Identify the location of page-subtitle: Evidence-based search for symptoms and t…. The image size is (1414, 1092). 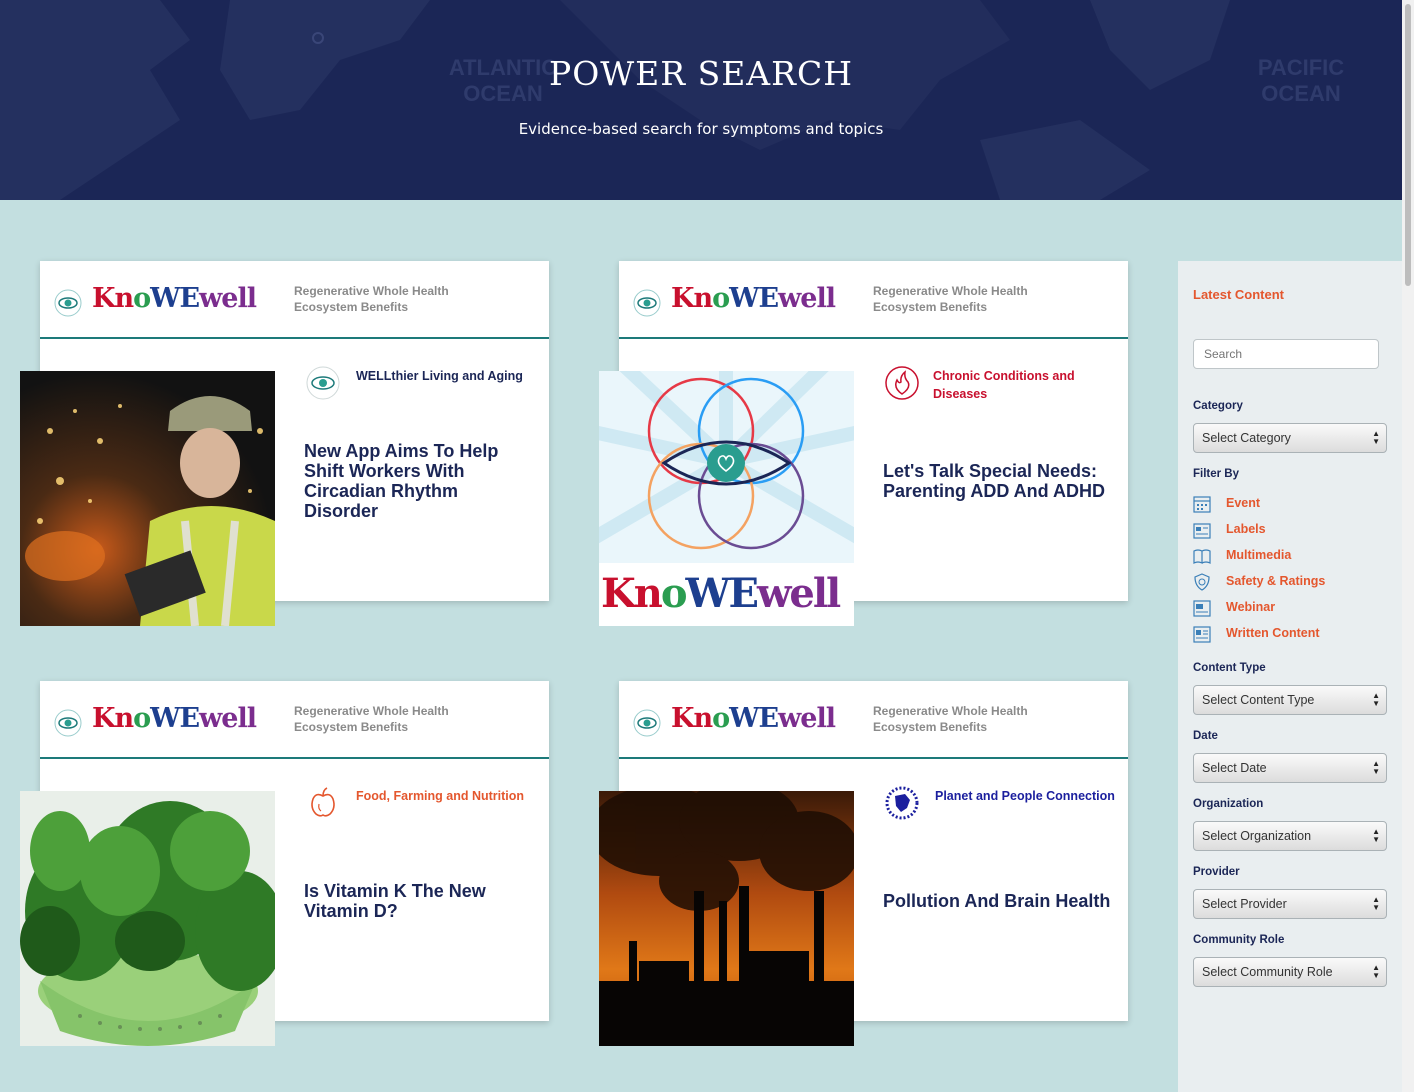
(701, 129).